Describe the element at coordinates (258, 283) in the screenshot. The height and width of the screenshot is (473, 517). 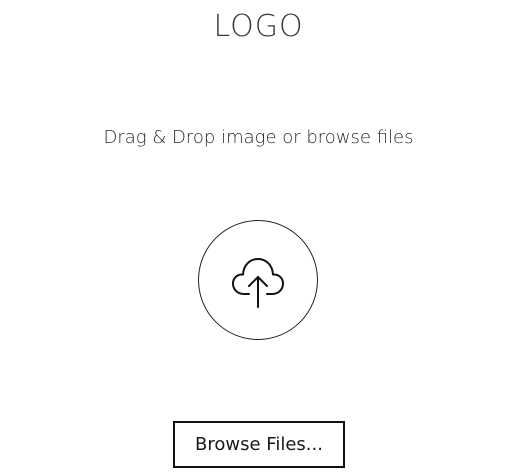
I see `cloud-upload-icon` at that location.